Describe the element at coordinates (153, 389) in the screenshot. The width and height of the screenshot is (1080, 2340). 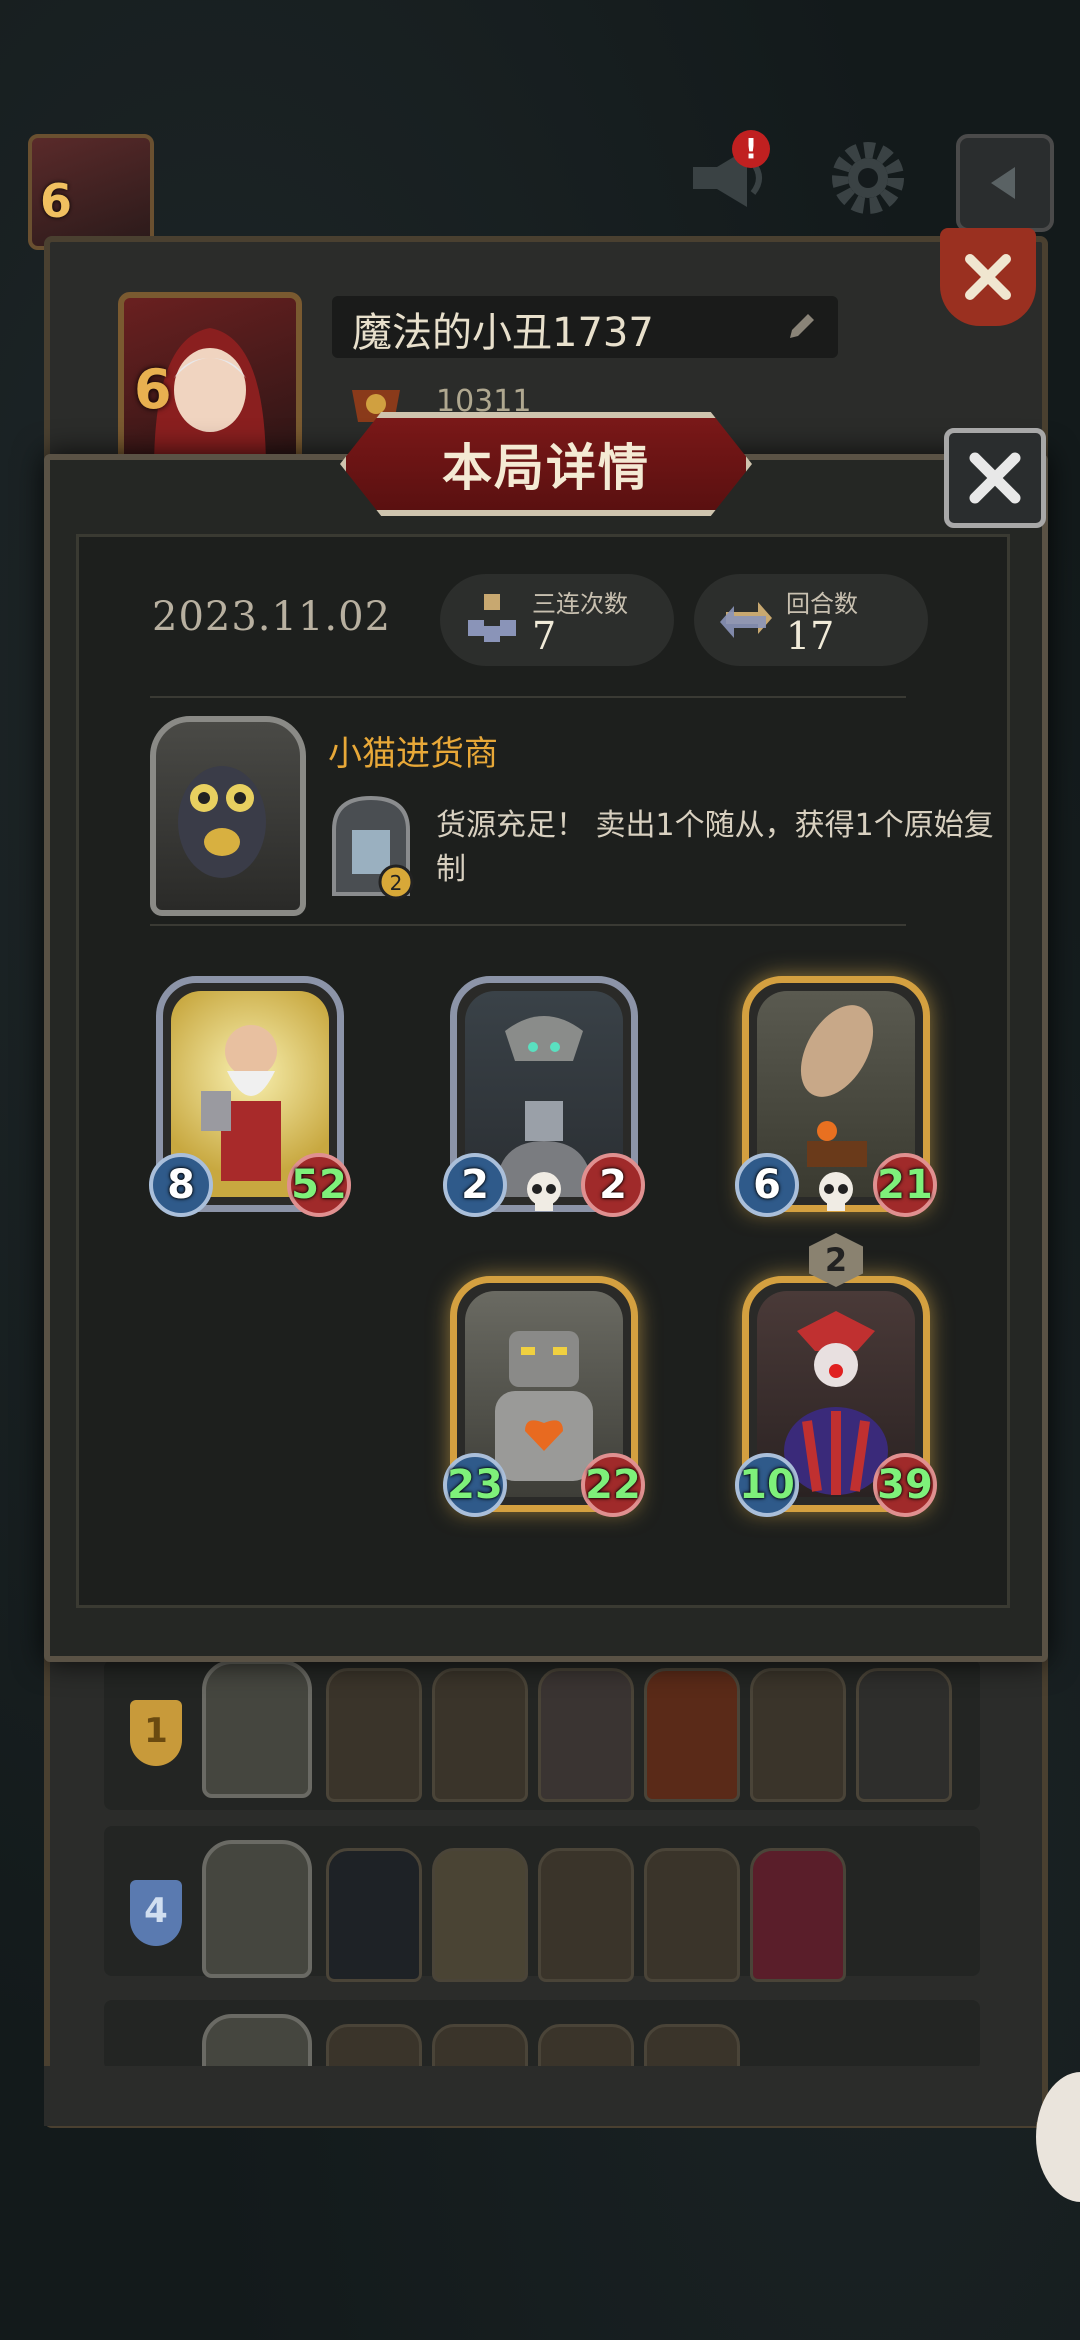
I see `profile-level: 6` at that location.